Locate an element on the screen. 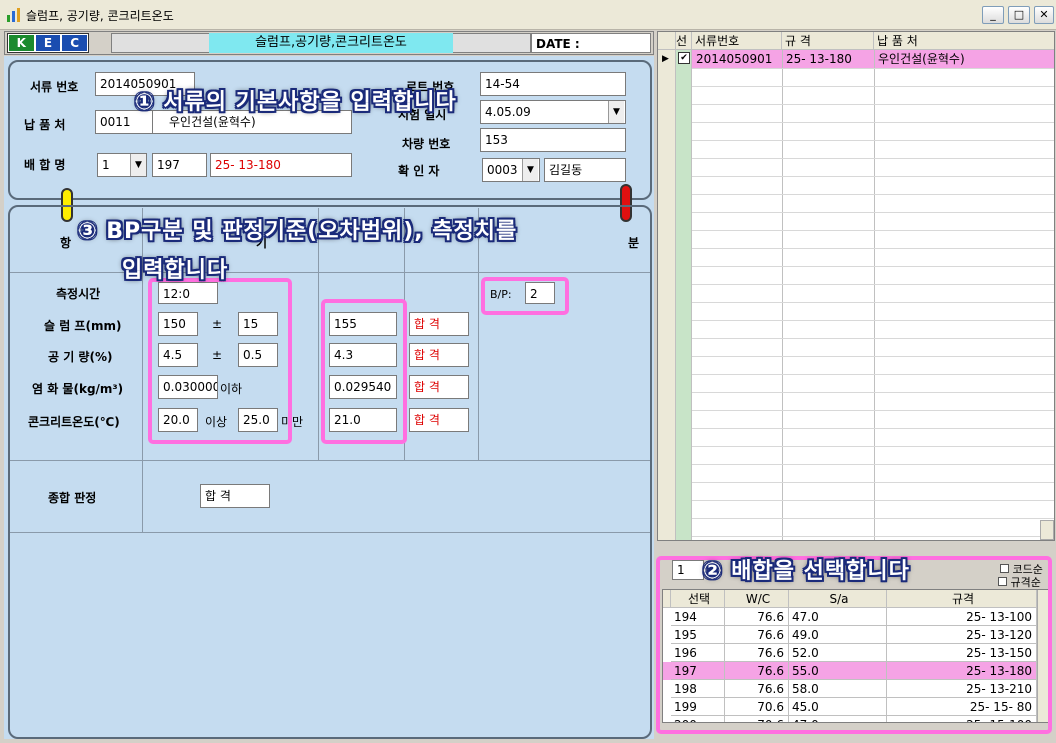 The height and width of the screenshot is (743, 1056). callout-3b: 입력합니다 is located at coordinates (175, 270).